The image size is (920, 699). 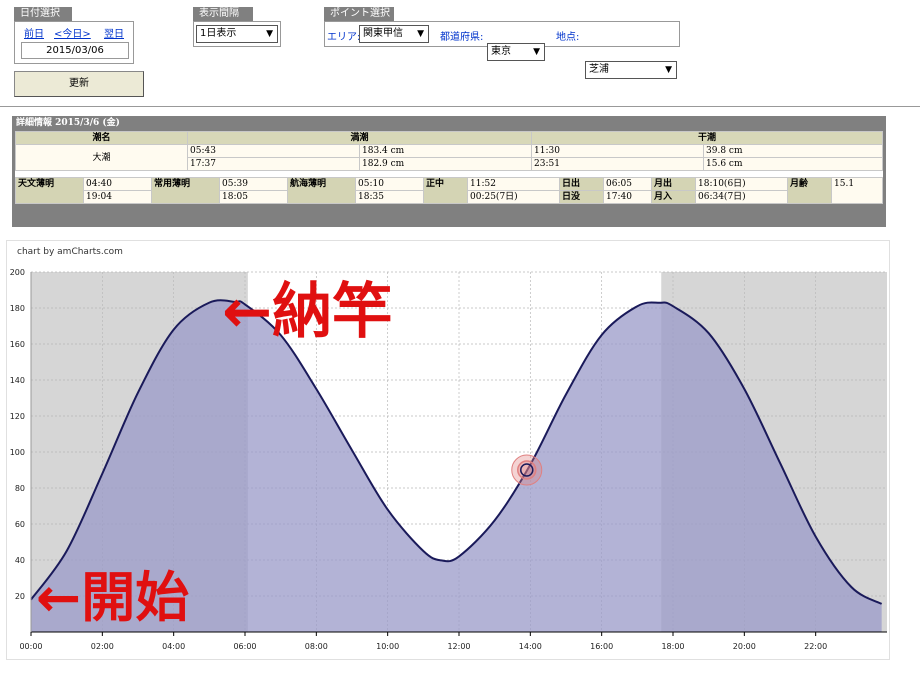 I want to click on y-tick-label: 120, so click(x=17, y=416).